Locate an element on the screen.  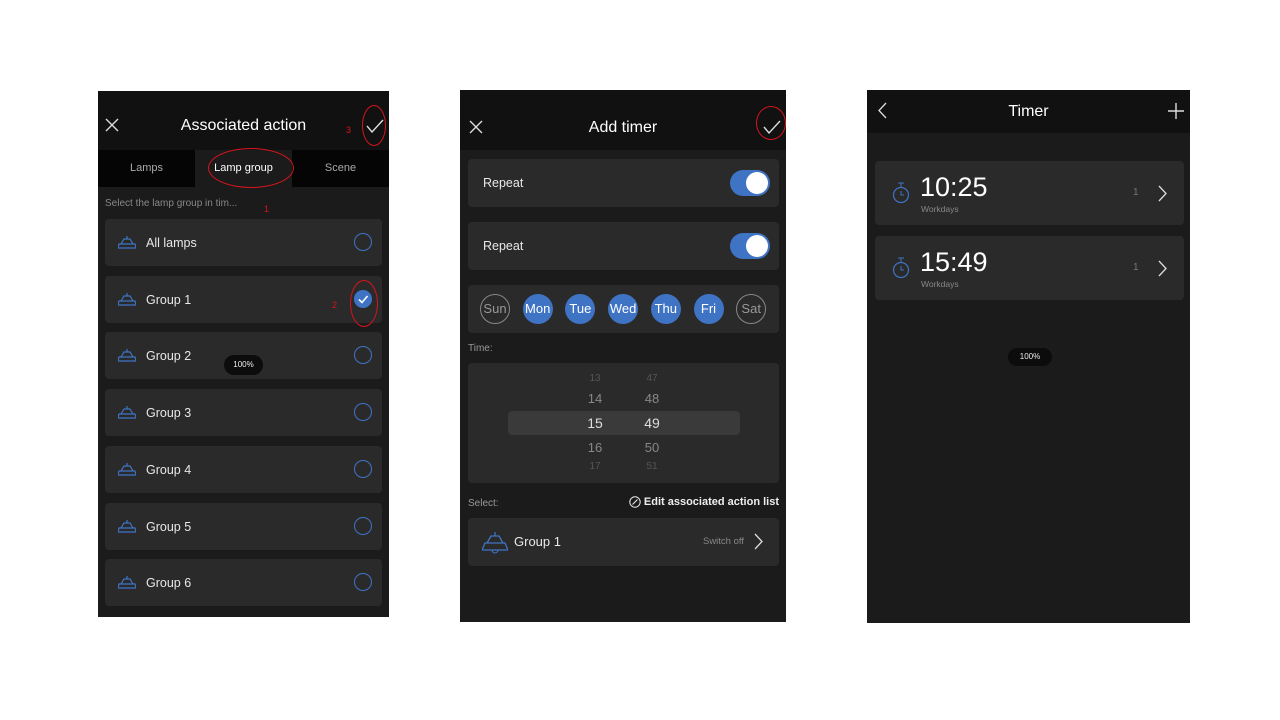
day-thu: Thu is located at coordinates (665, 309).